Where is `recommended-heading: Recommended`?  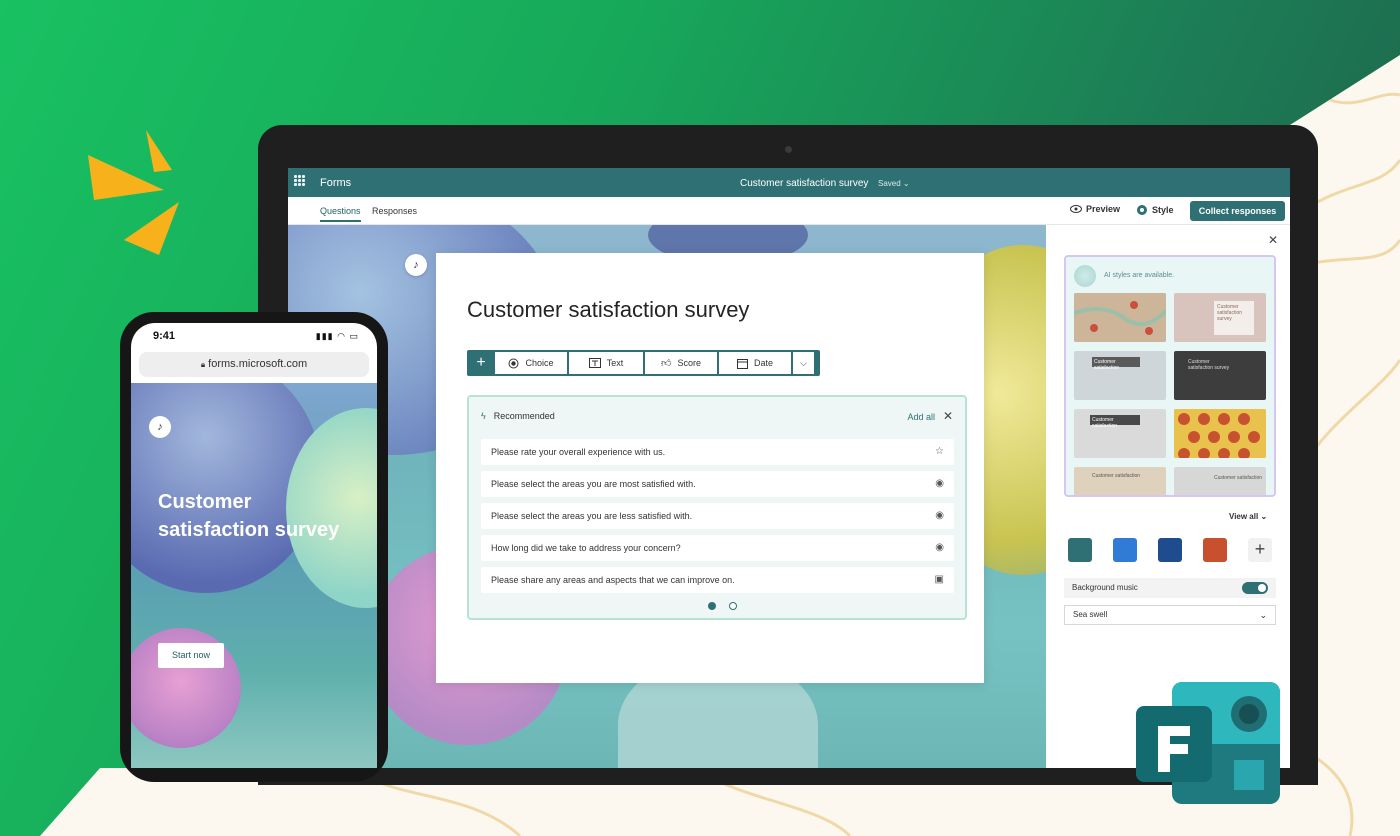
recommended-heading: Recommended is located at coordinates (524, 416).